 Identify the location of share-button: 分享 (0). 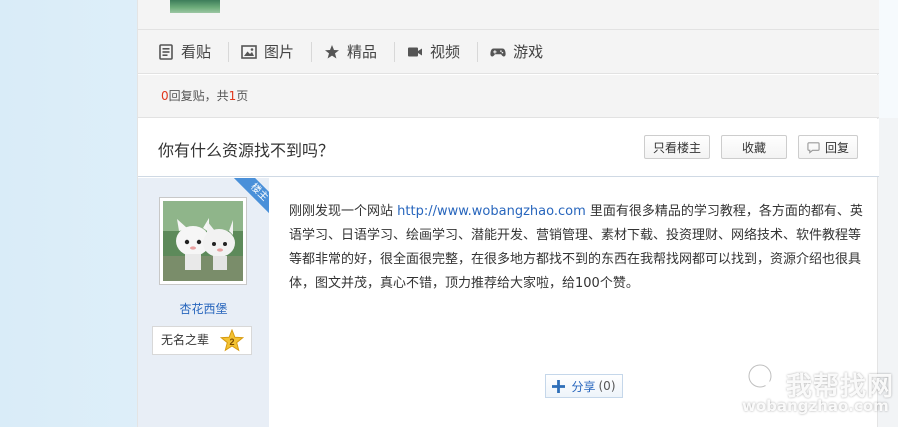
(584, 386).